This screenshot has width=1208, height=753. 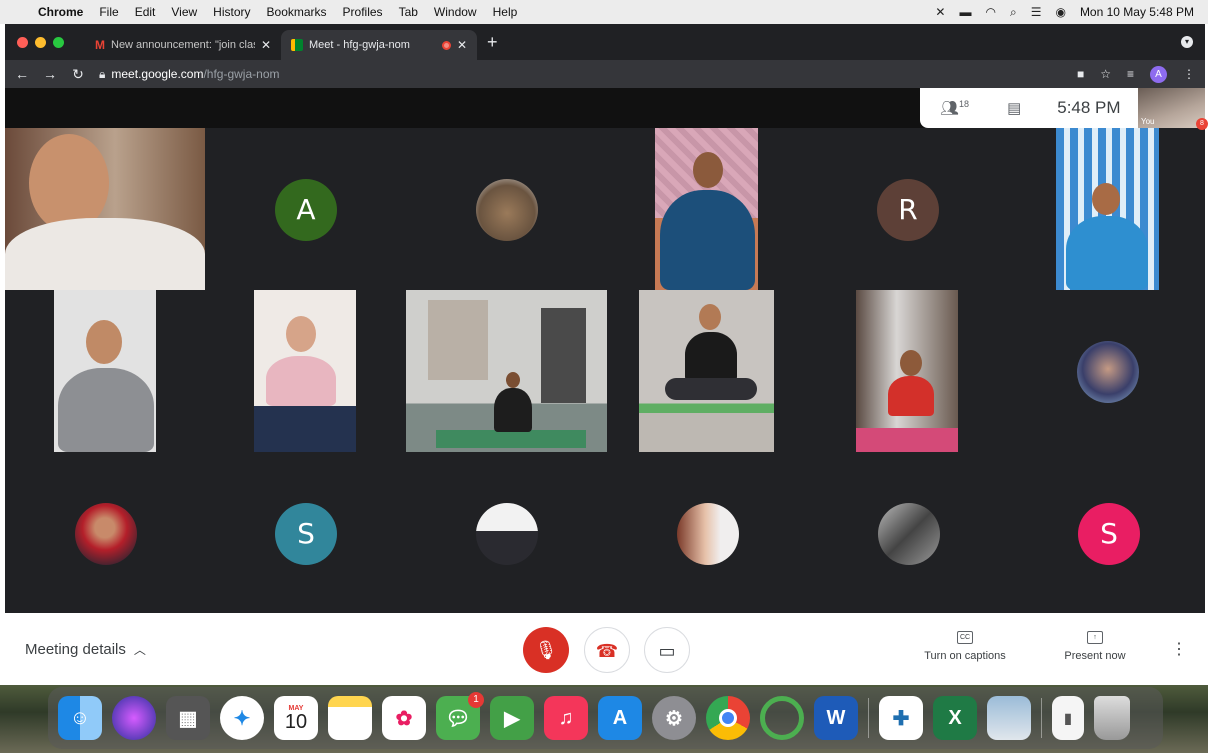 I want to click on lock-icon: 🔒︎, so click(x=102, y=73).